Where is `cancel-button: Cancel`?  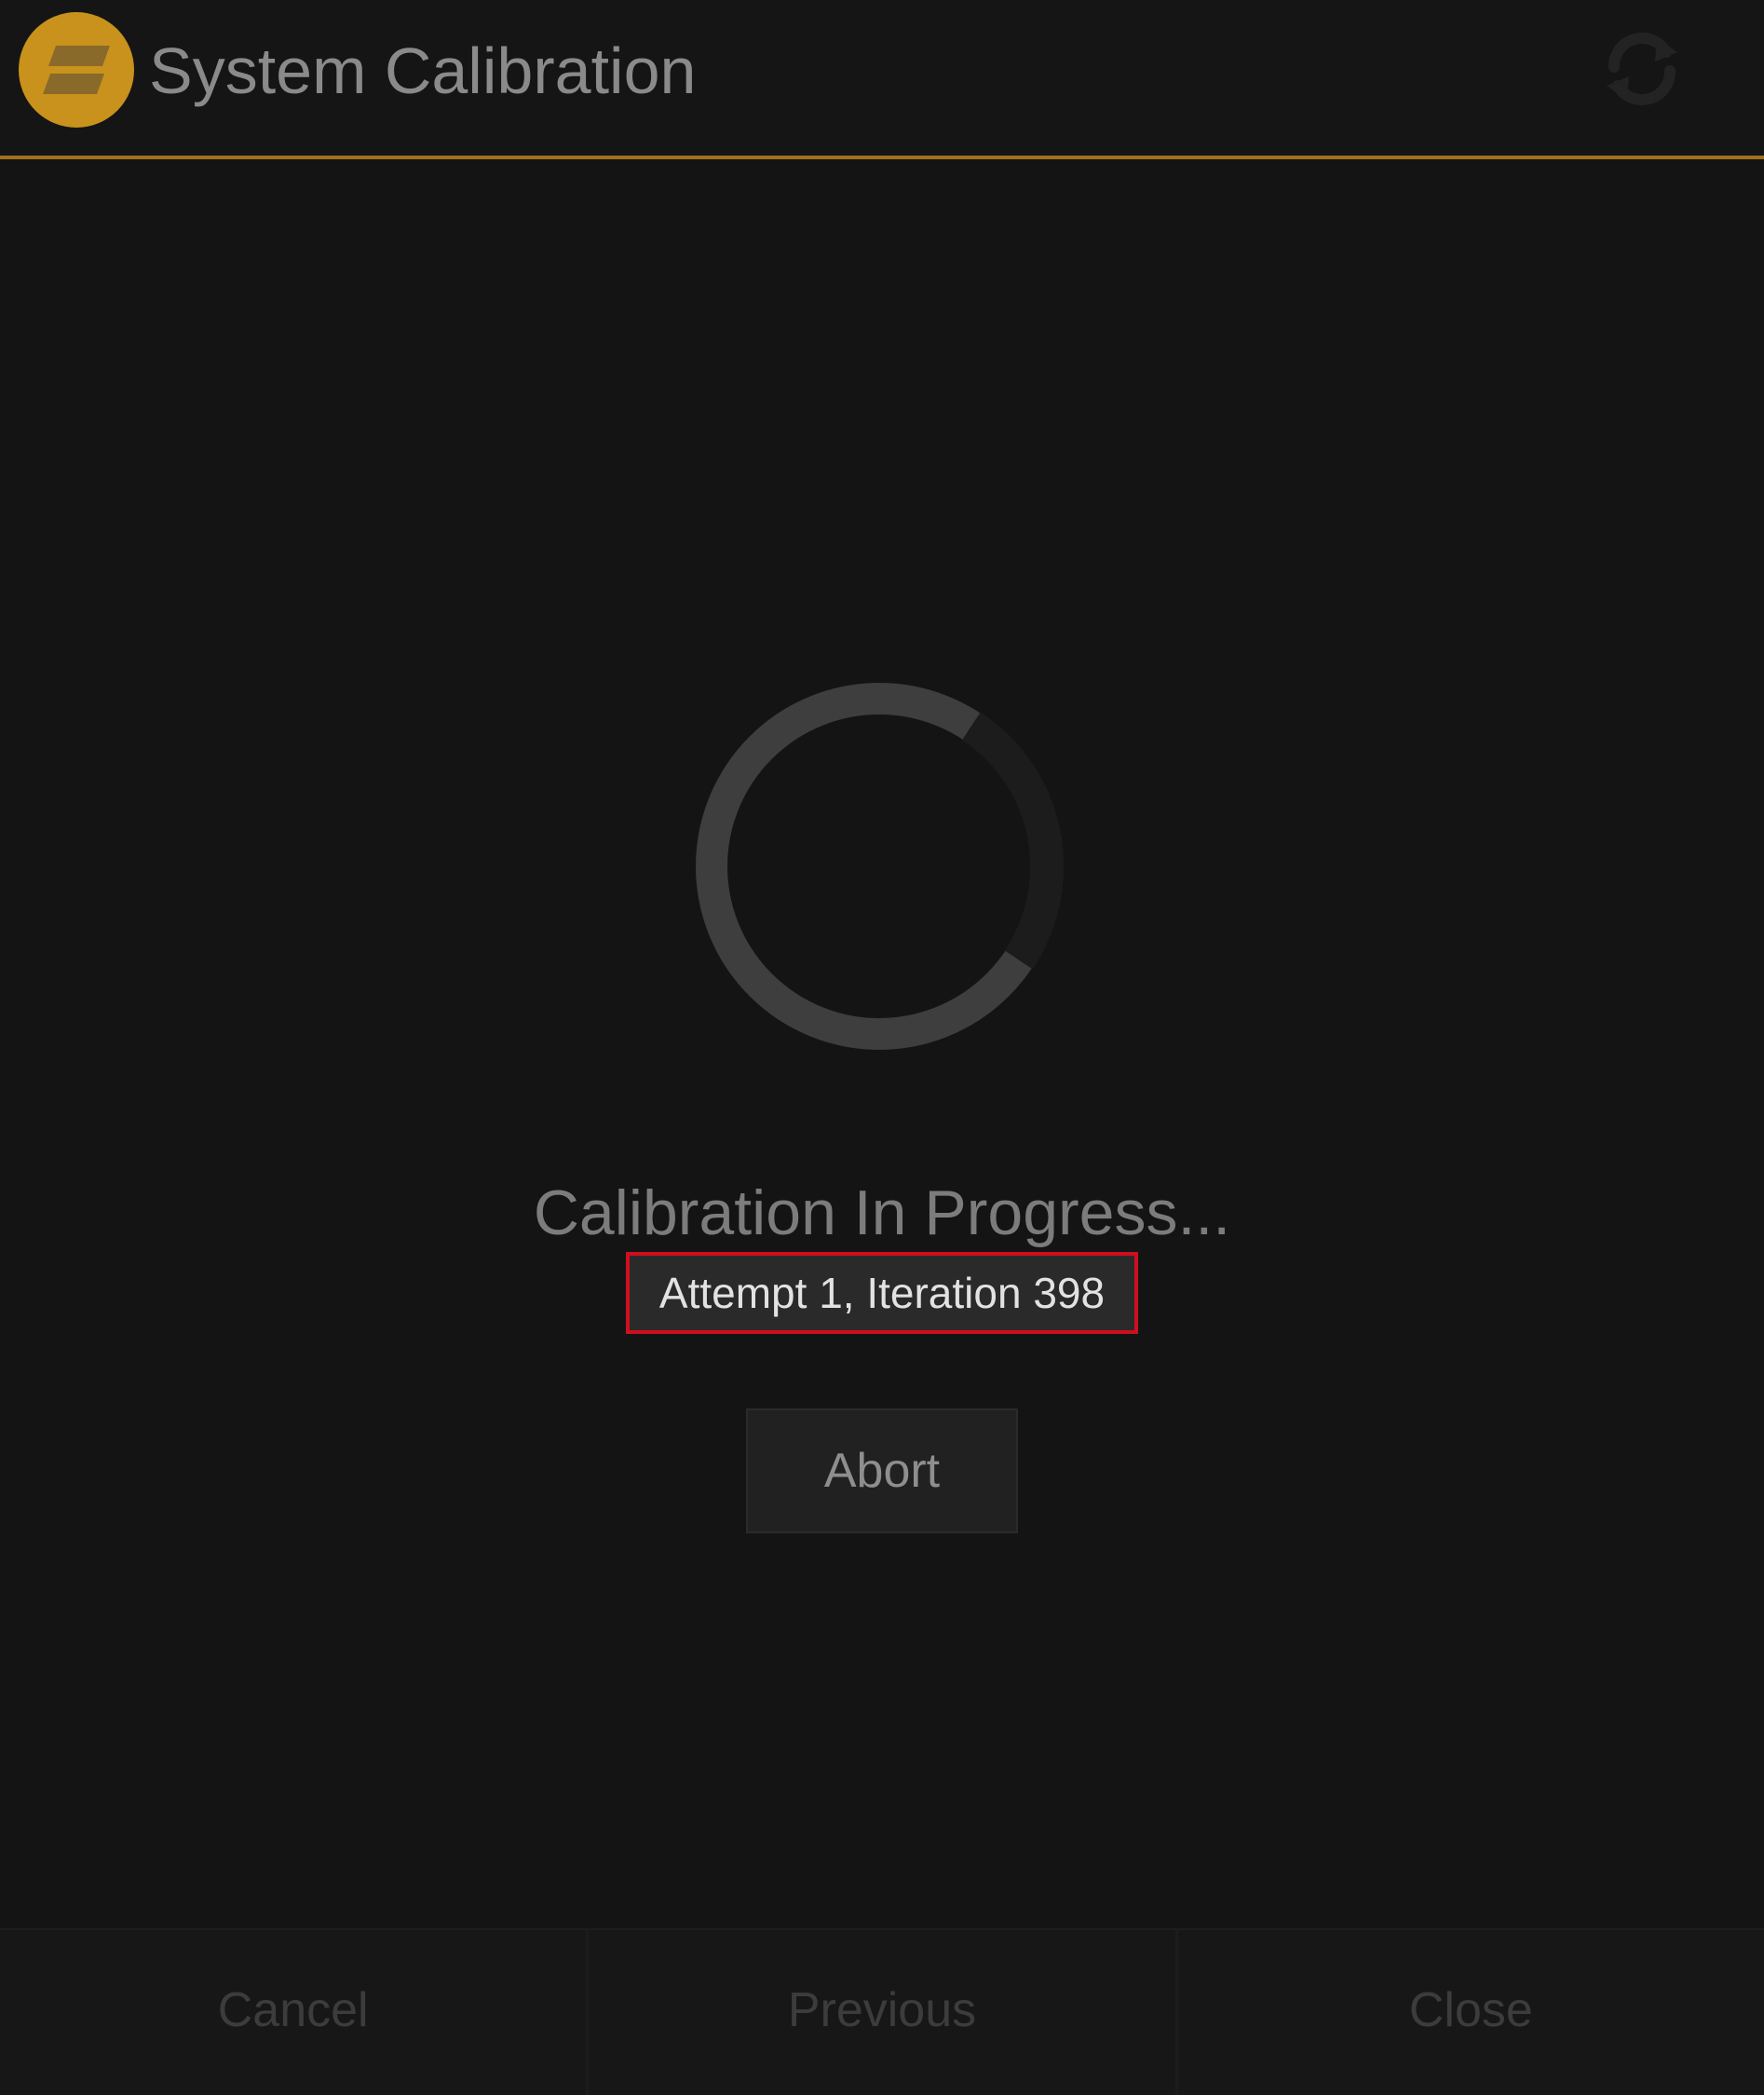
cancel-button: Cancel is located at coordinates (293, 2012).